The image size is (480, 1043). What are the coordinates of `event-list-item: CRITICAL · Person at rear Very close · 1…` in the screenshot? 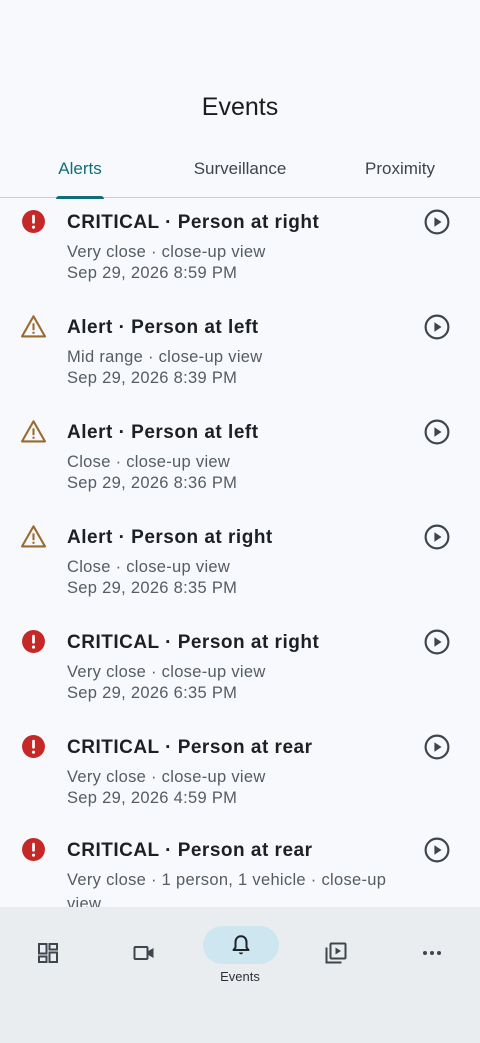 It's located at (240, 867).